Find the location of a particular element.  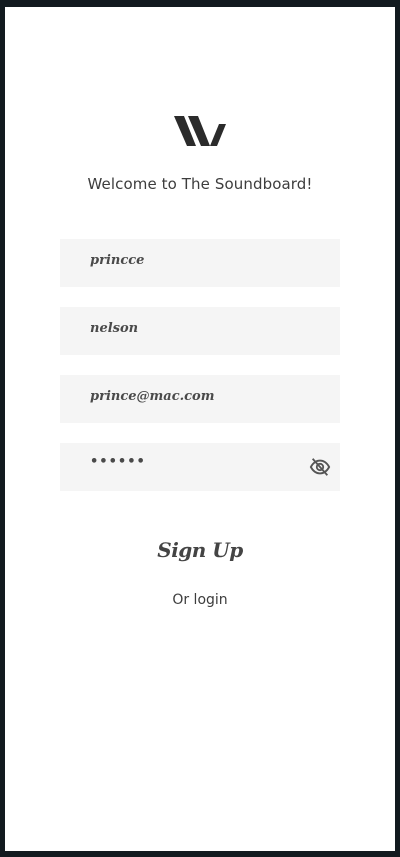

signup-button: Sign Up is located at coordinates (200, 550).